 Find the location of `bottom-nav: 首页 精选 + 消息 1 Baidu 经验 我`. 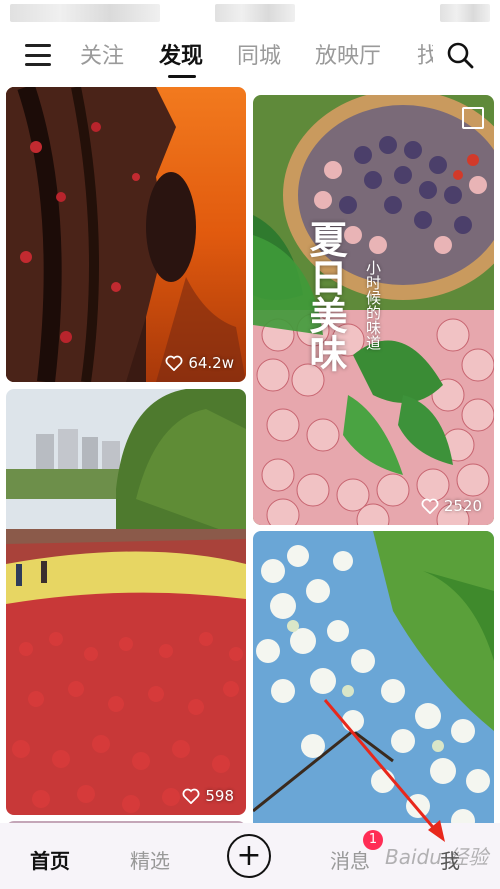

bottom-nav: 首页 精选 + 消息 1 Baidu 经验 我 is located at coordinates (250, 856).